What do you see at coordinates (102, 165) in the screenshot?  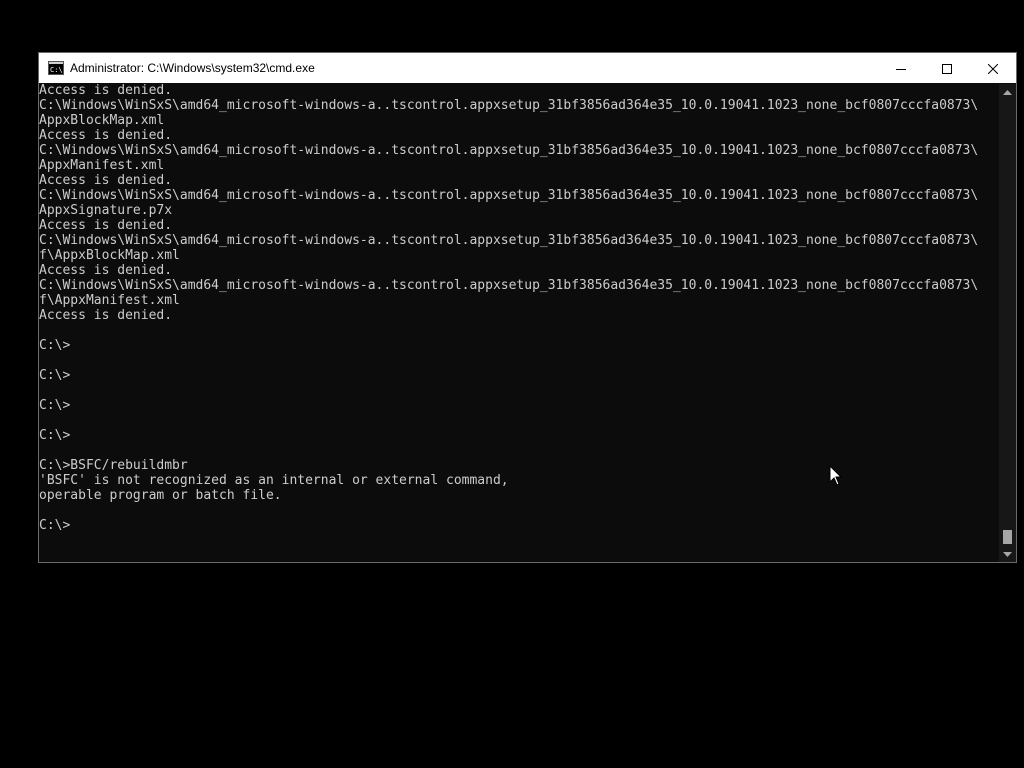 I see `console-line: AppxManifest.xml` at bounding box center [102, 165].